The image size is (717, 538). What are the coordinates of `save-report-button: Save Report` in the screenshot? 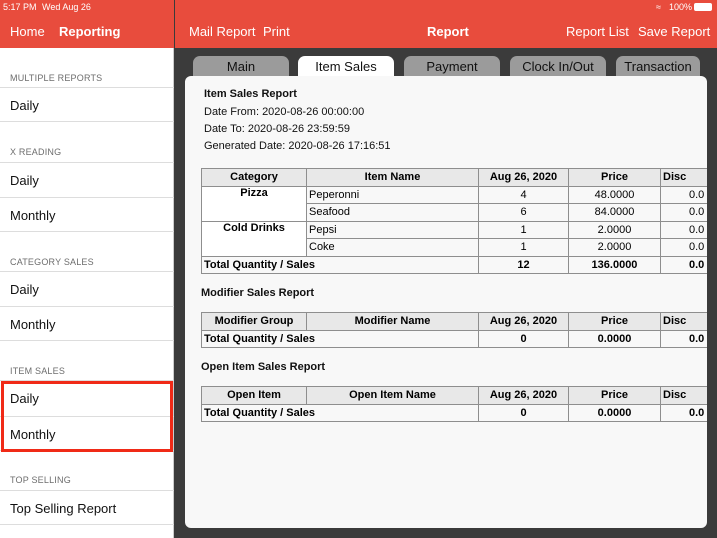 It's located at (674, 31).